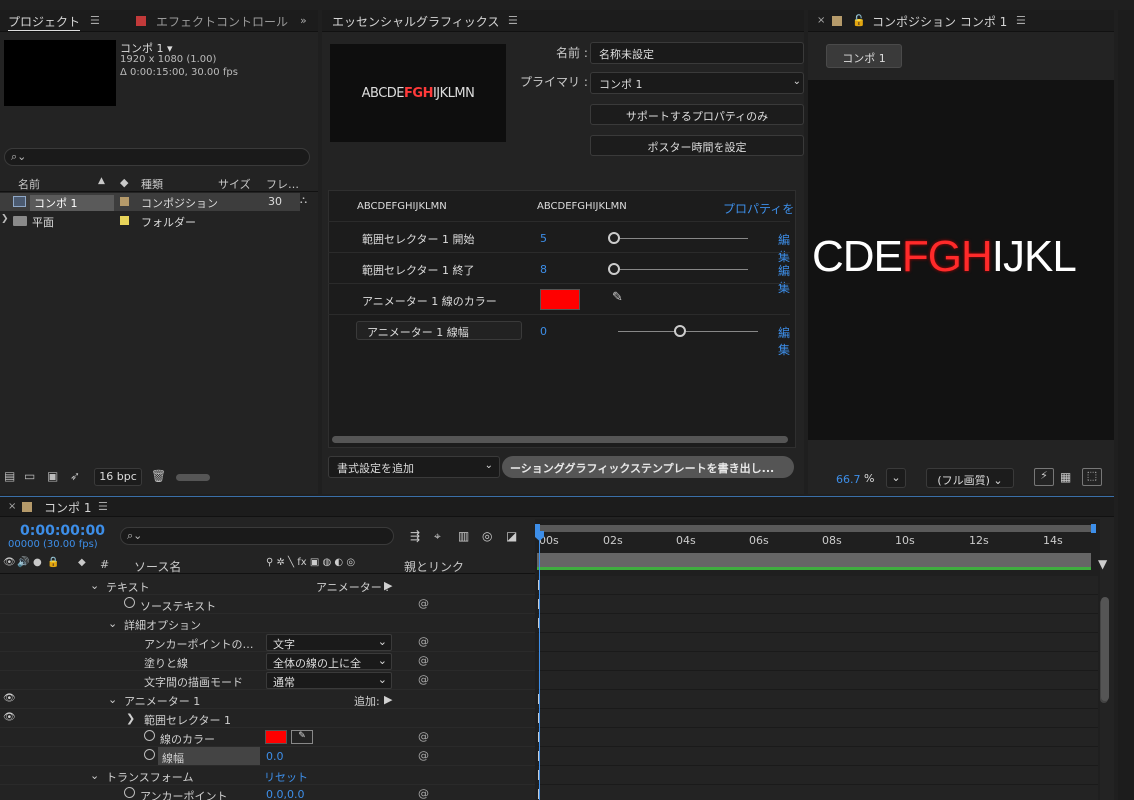  Describe the element at coordinates (286, 777) in the screenshot. I see `reset-link: リセット` at that location.